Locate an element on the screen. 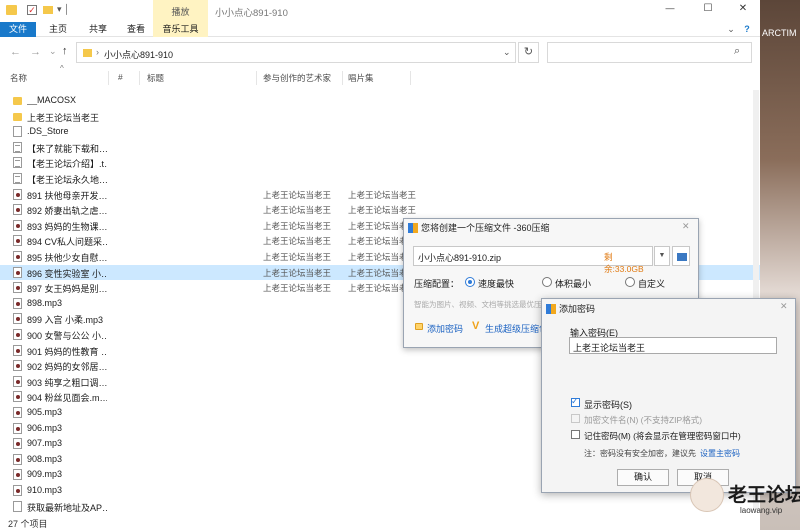  column-artist: 参与创作的艺术家 is located at coordinates (297, 78).